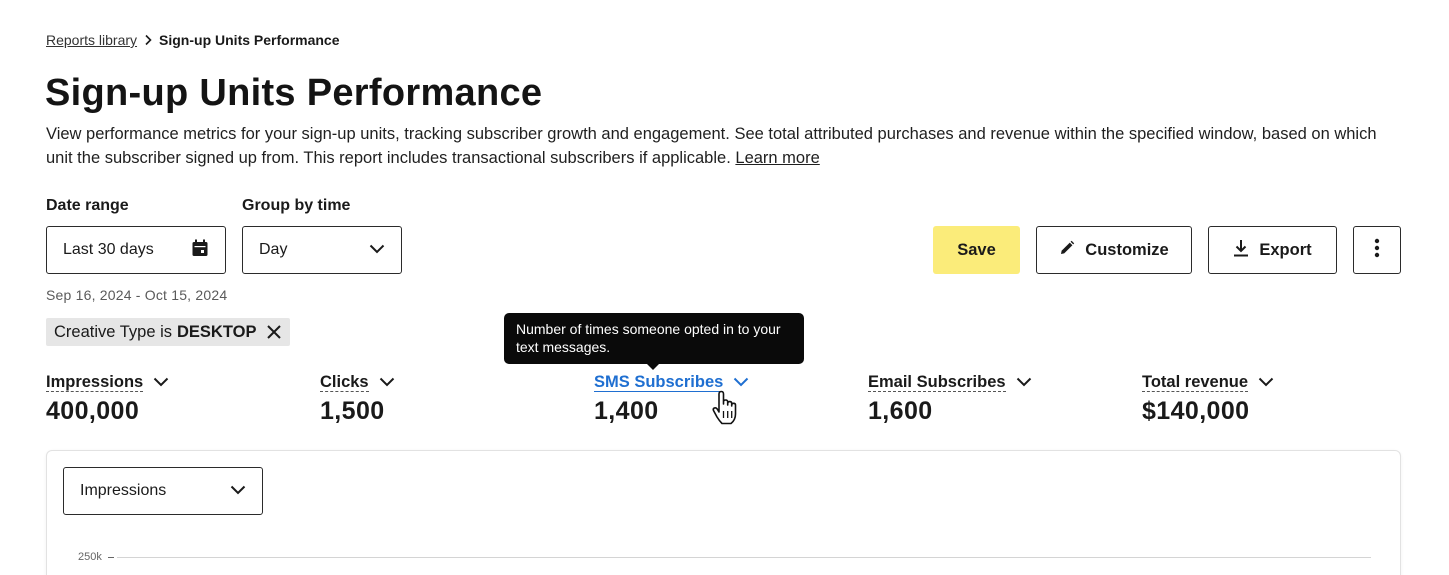 Image resolution: width=1449 pixels, height=575 pixels. Describe the element at coordinates (294, 93) in the screenshot. I see `page-title: Sign-up Units Performance` at that location.